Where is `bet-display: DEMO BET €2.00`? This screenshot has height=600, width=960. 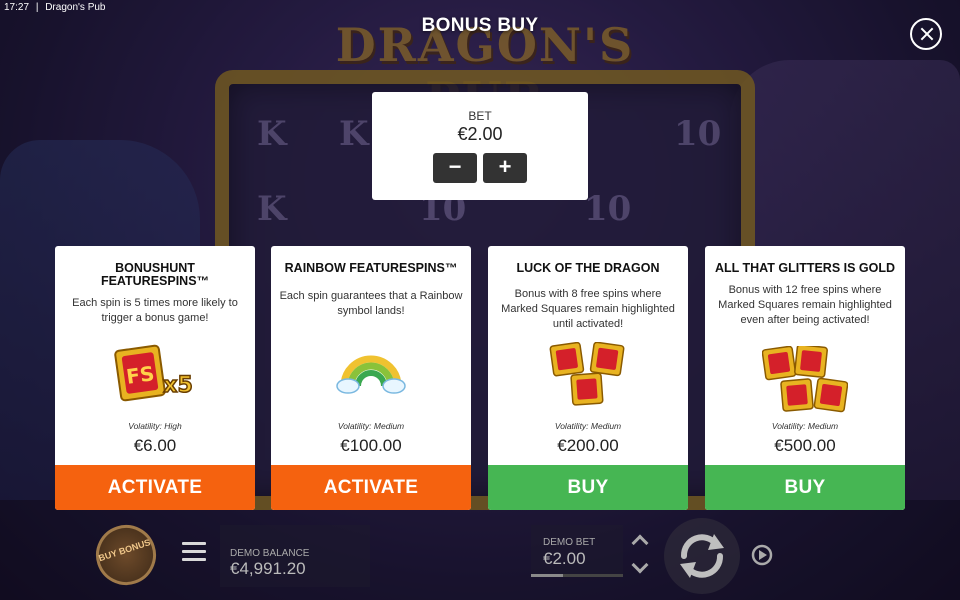
bet-display: DEMO BET €2.00 is located at coordinates (577, 551).